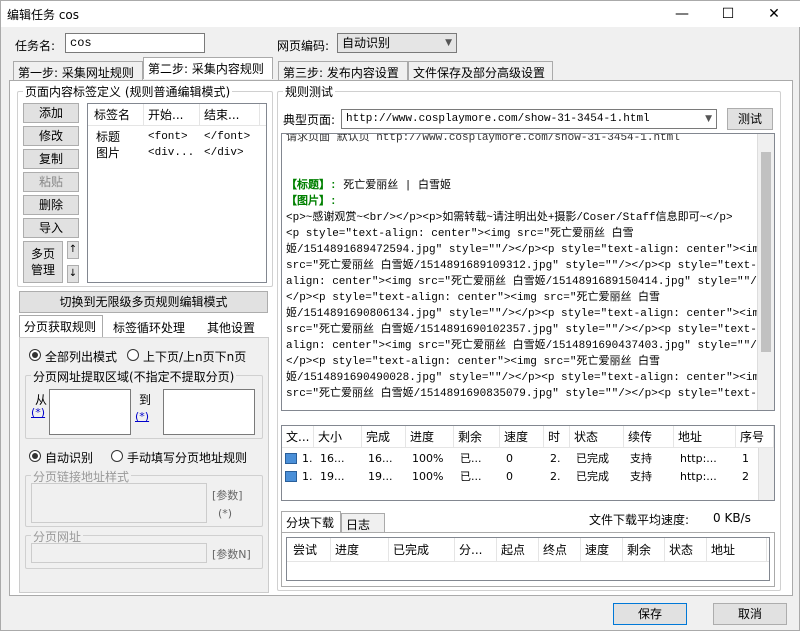  Describe the element at coordinates (766, 252) in the screenshot. I see `scrollbar-thumb` at that location.